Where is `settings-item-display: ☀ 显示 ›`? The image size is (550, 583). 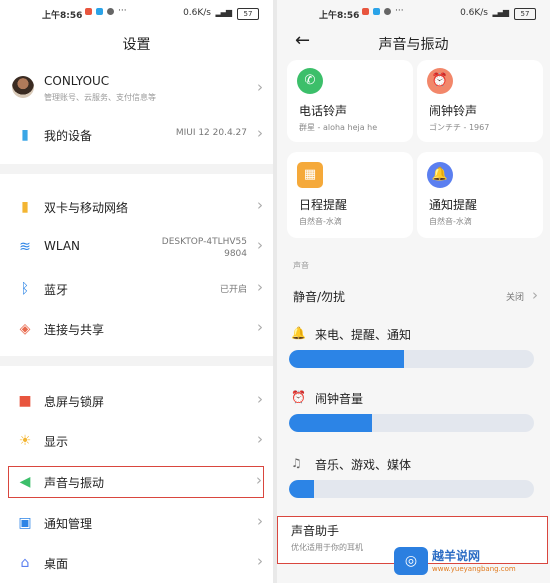
settings-item-display: ☀ 显示 › is located at coordinates (136, 441).